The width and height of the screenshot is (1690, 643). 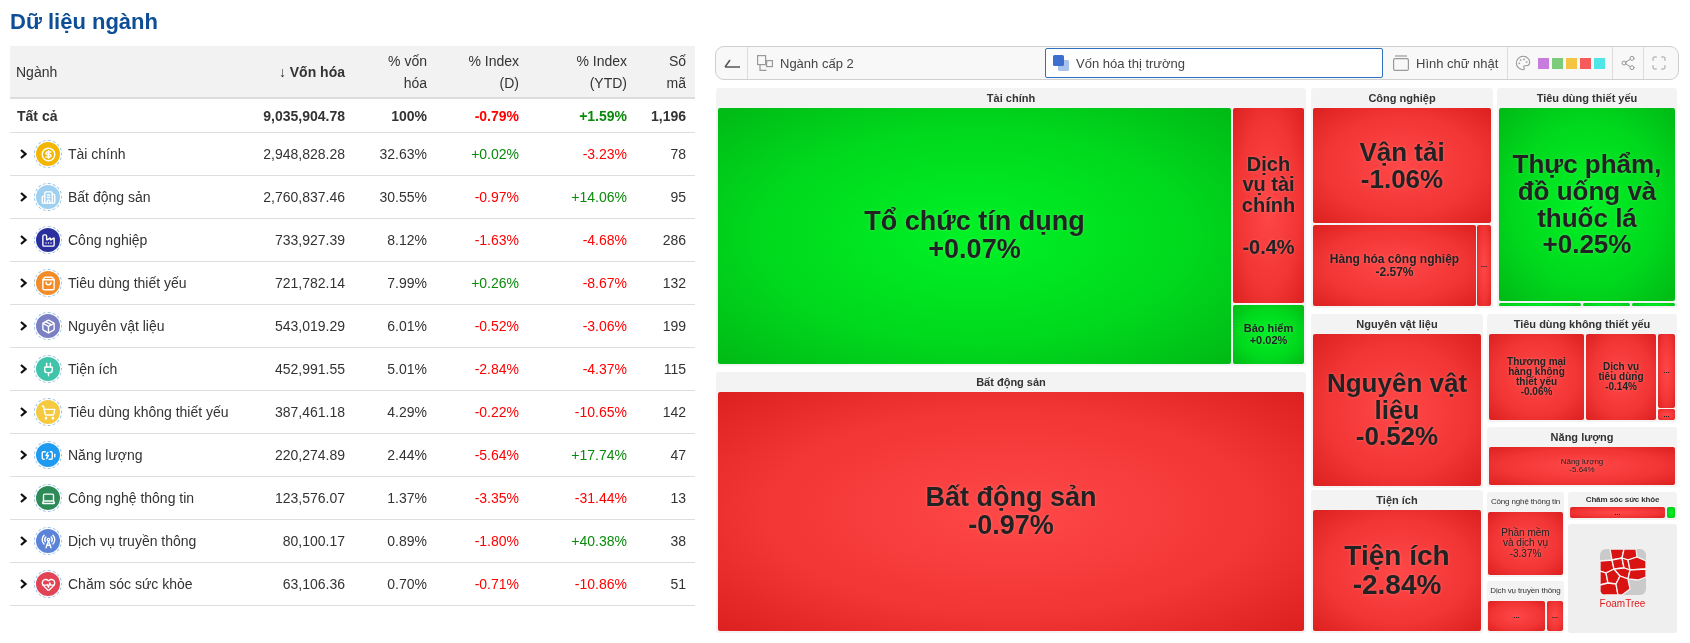 I want to click on cell-label: Năng lượng, so click(x=1582, y=461).